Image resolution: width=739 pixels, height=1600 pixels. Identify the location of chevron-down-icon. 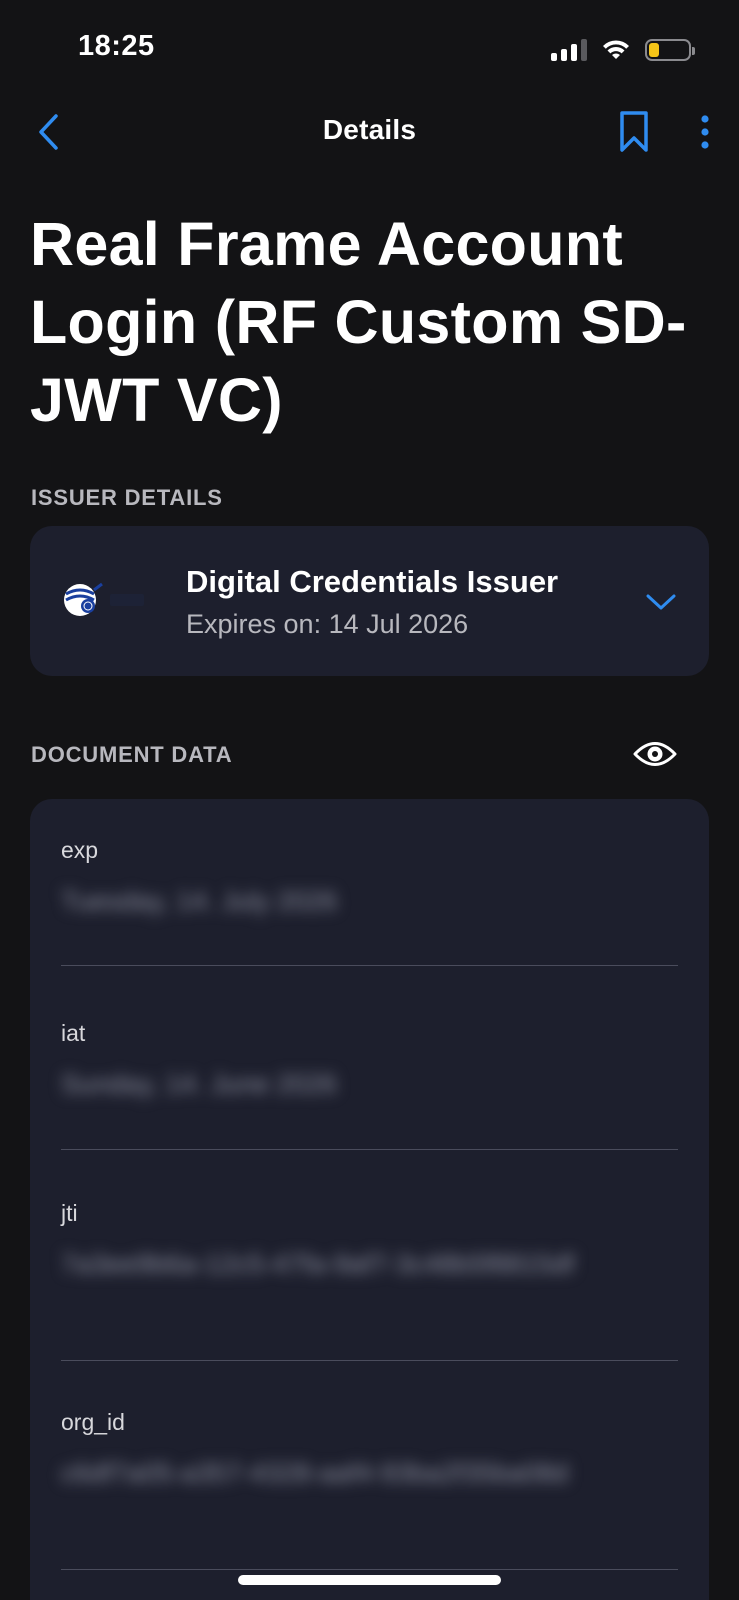
(661, 602).